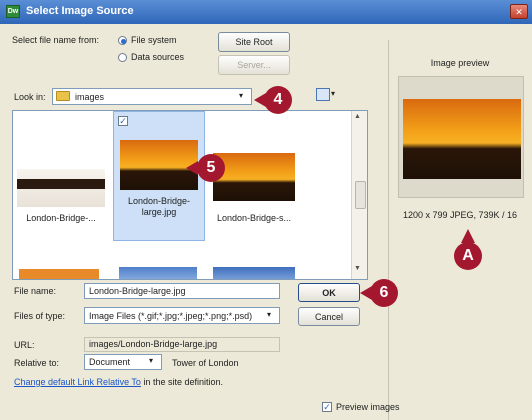 Image resolution: width=532 pixels, height=420 pixels. I want to click on site-root-button: Site Root, so click(254, 42).